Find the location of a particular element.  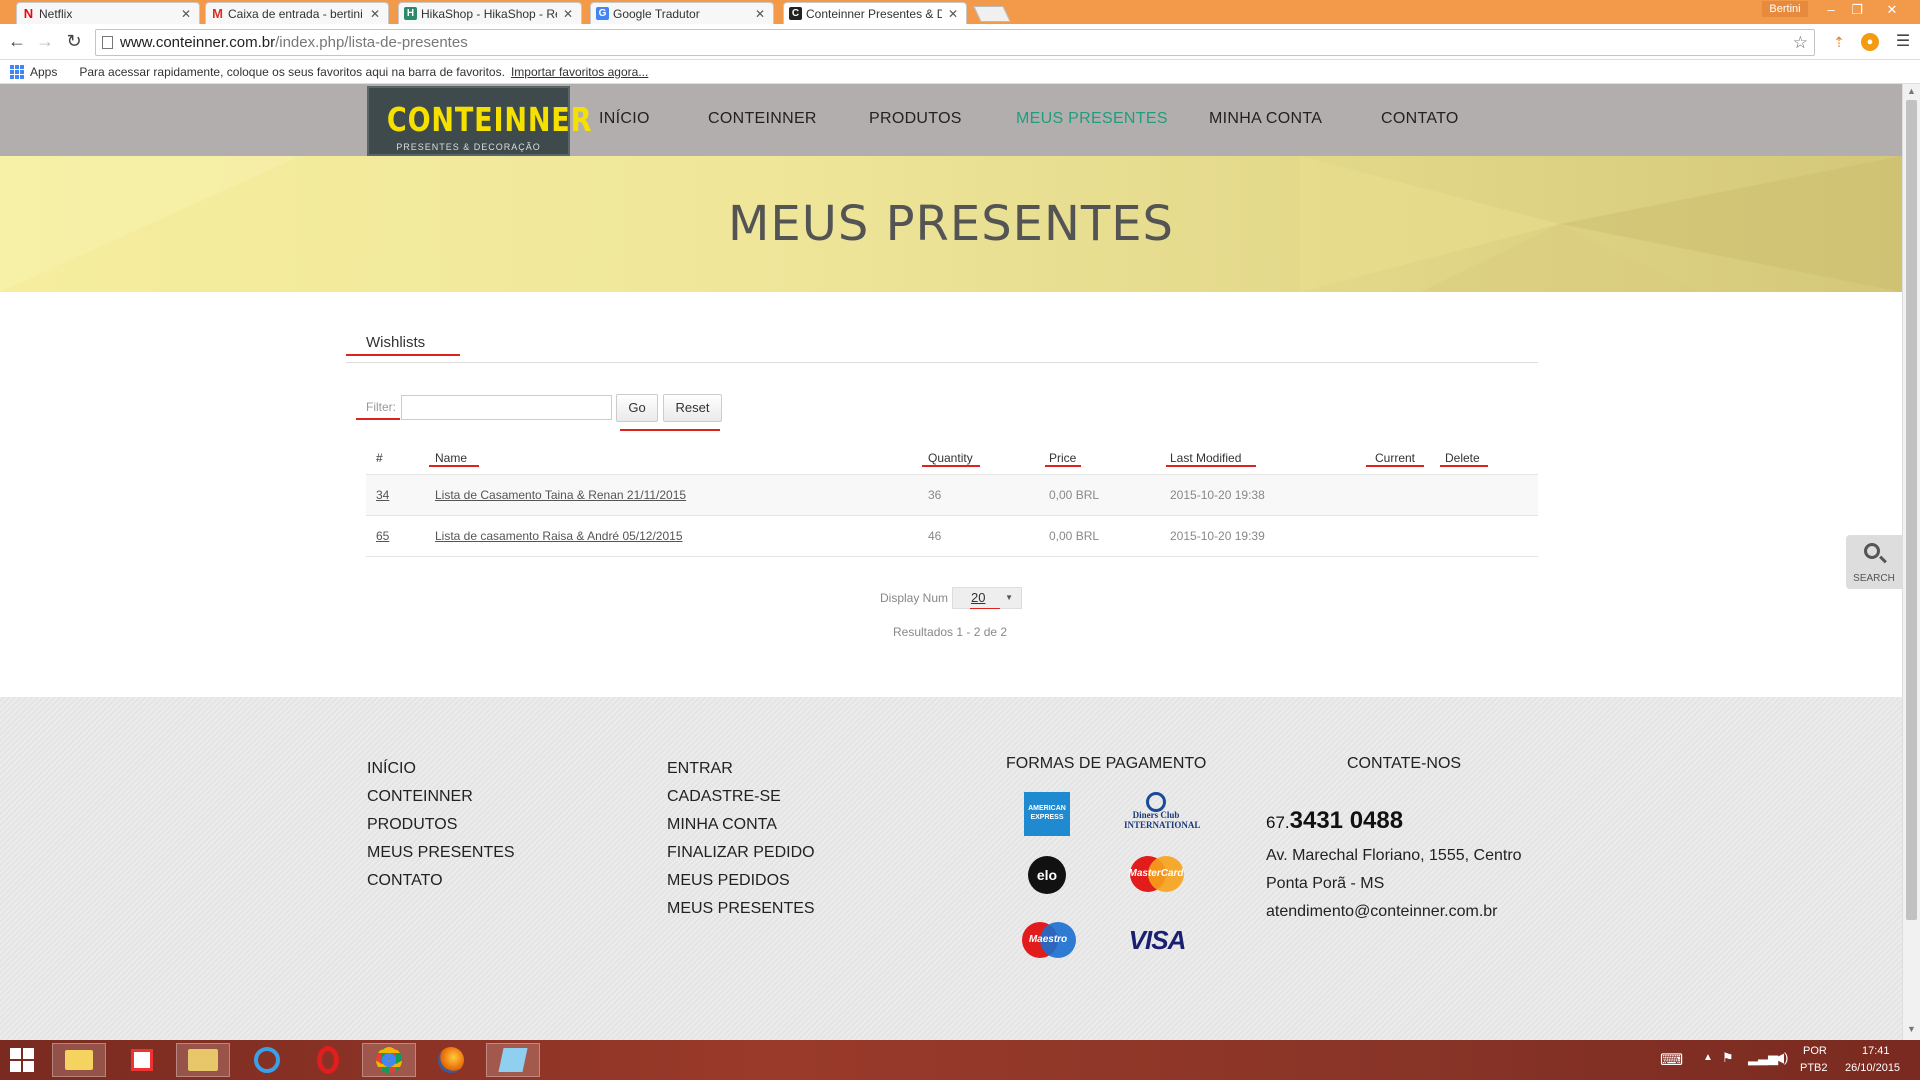

close-window-icon: ✕ is located at coordinates (1892, 10).